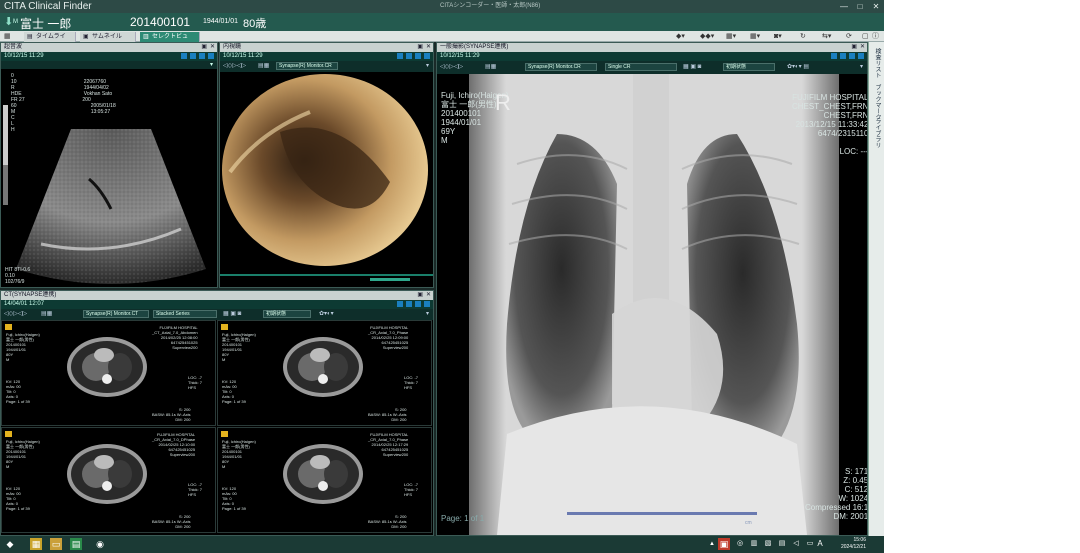 Image resolution: width=1080 pixels, height=553 pixels. What do you see at coordinates (844, 6) in the screenshot?
I see `minimize-button: —` at bounding box center [844, 6].